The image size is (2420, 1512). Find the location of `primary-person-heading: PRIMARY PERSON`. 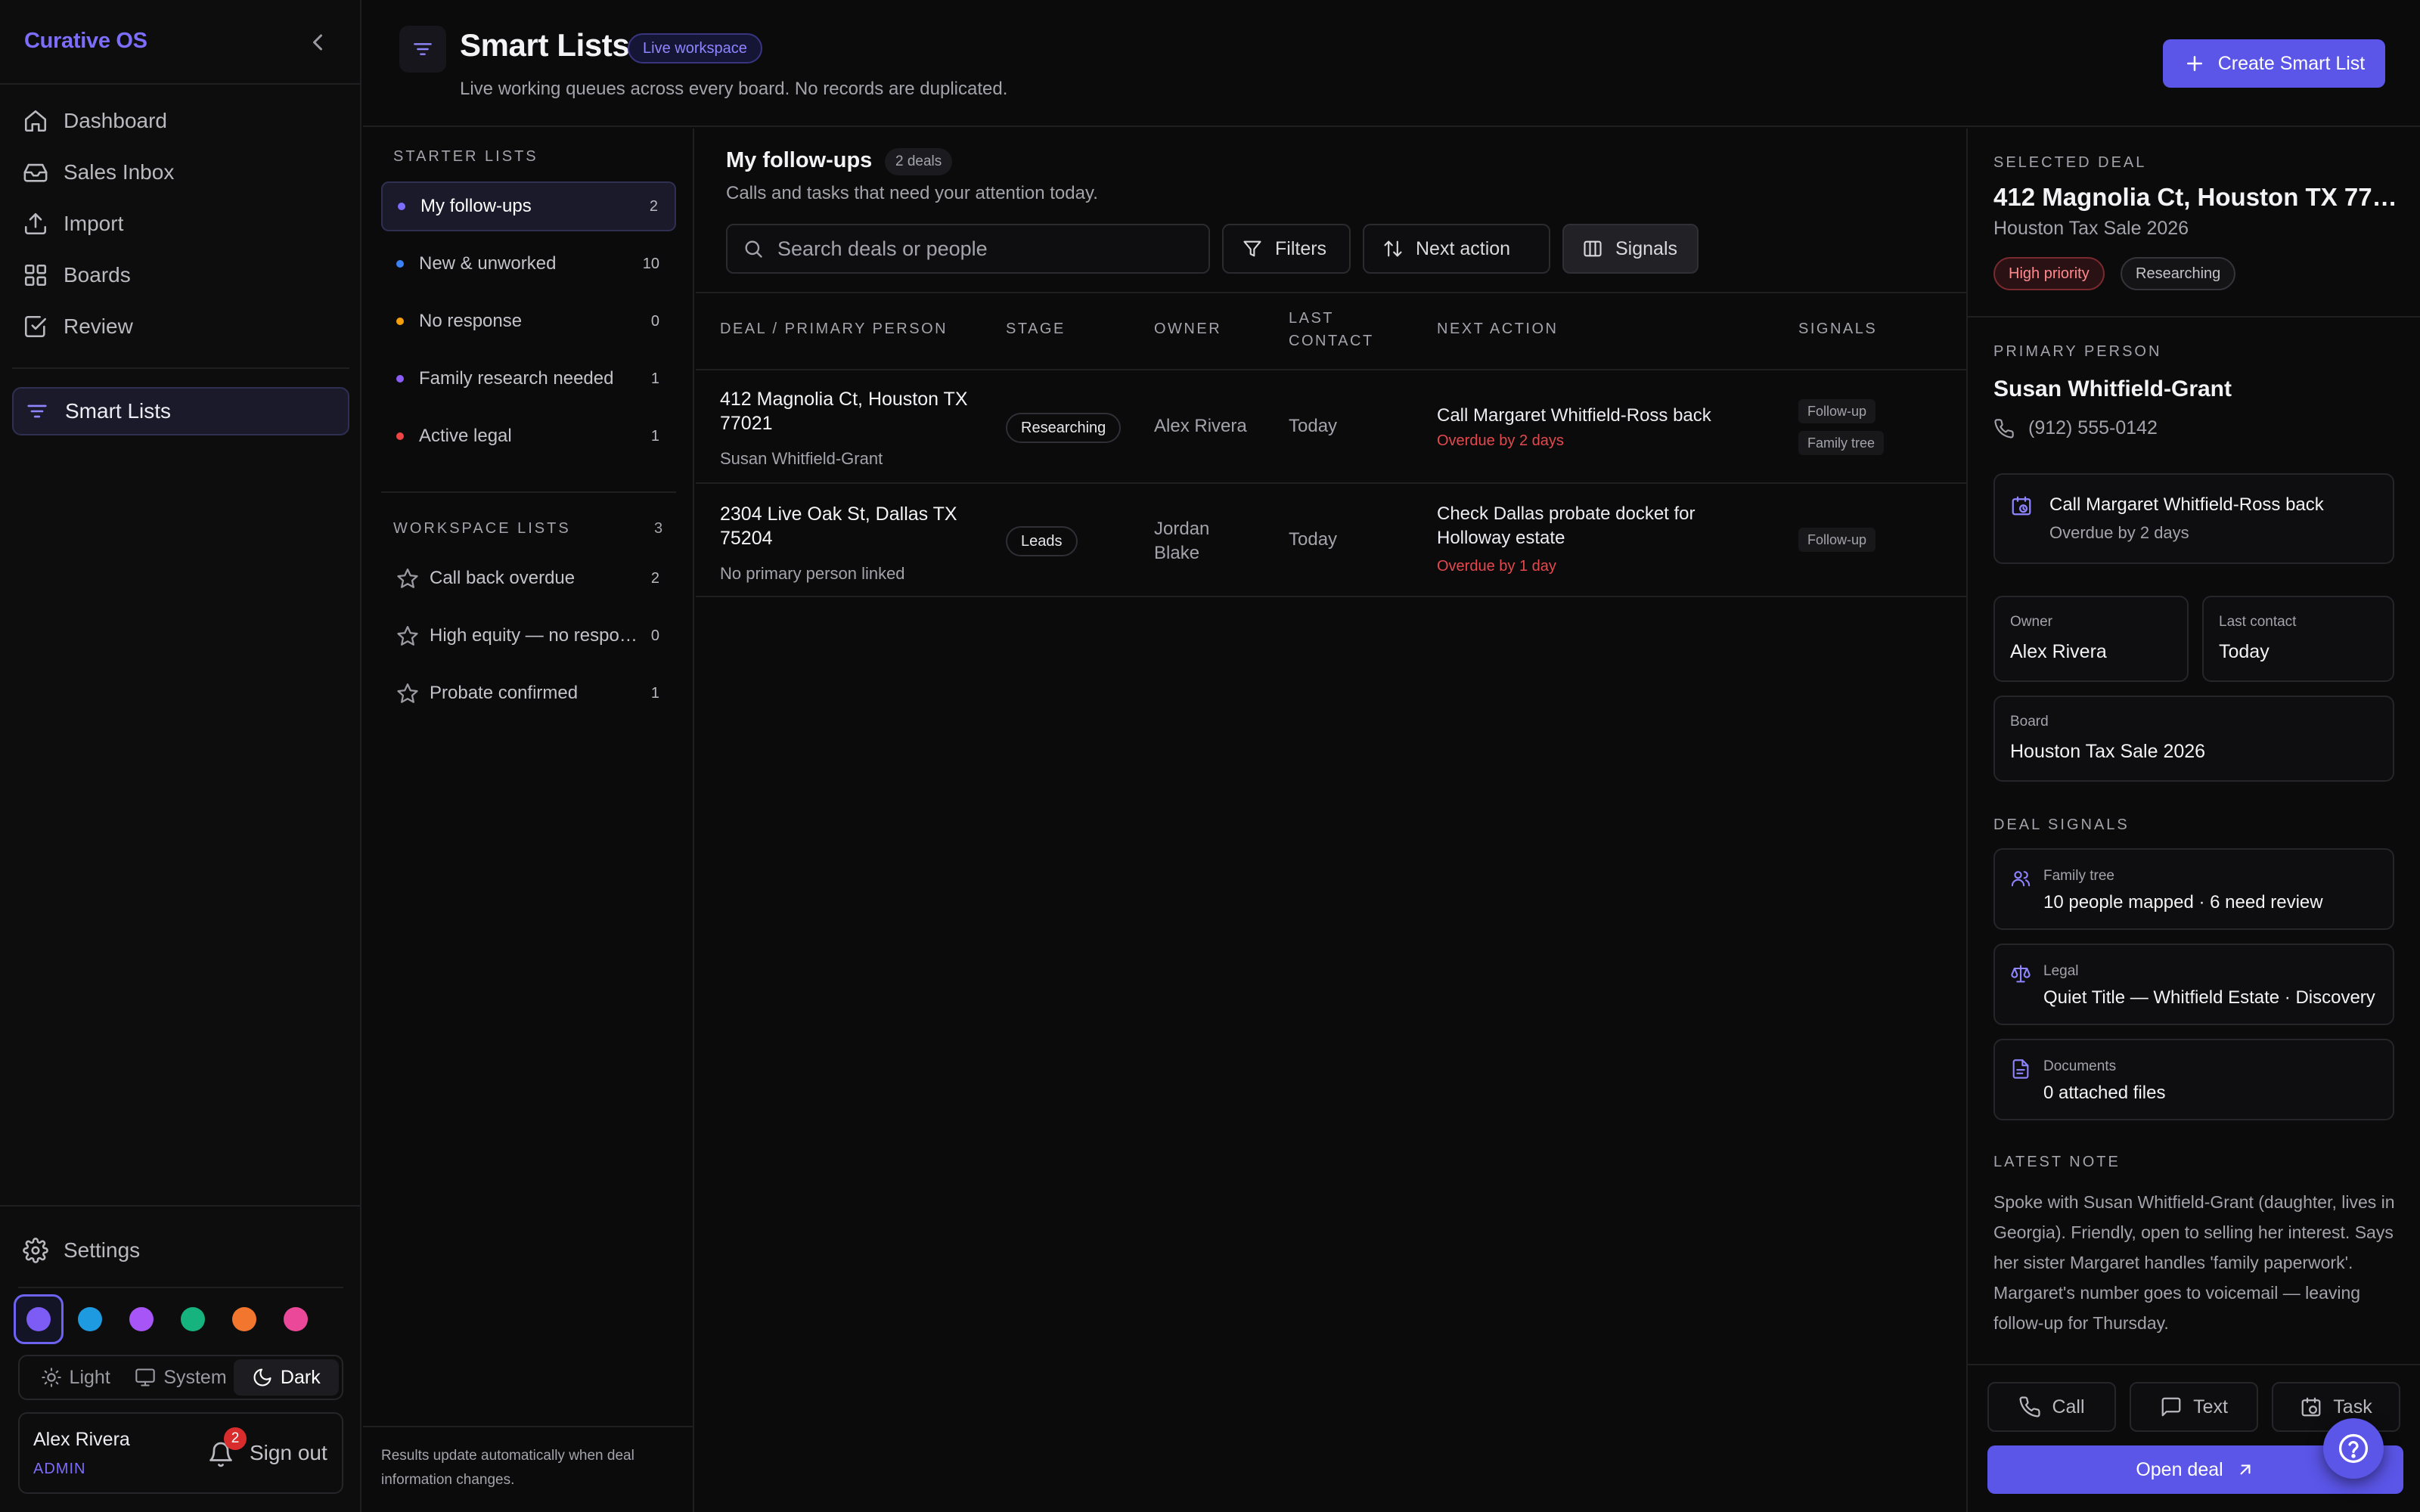

primary-person-heading: PRIMARY PERSON is located at coordinates (2077, 351).